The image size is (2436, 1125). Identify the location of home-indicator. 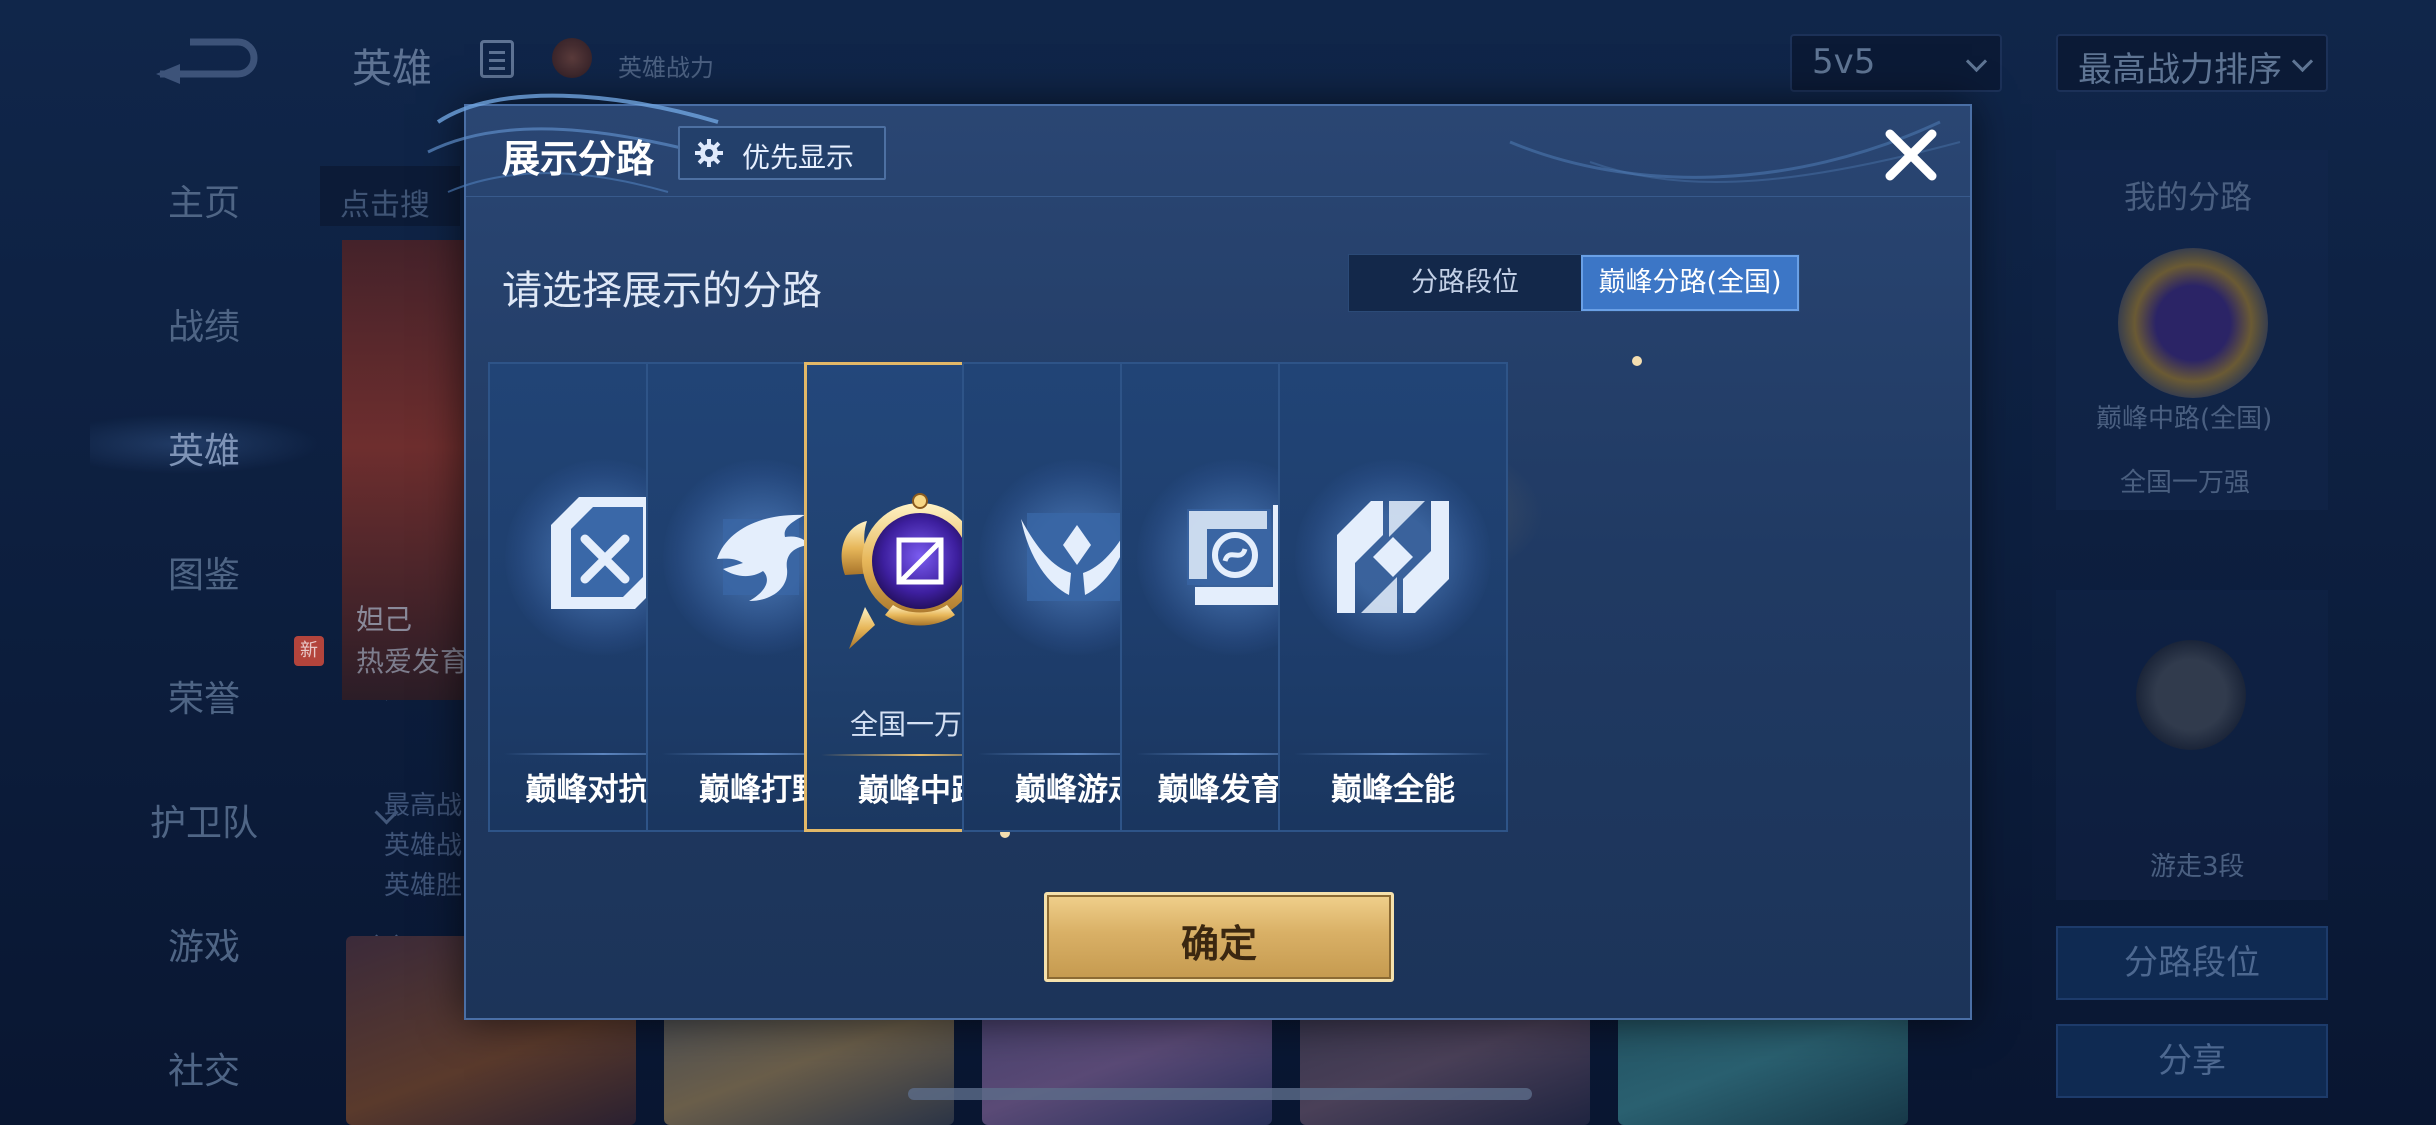
(1220, 1094).